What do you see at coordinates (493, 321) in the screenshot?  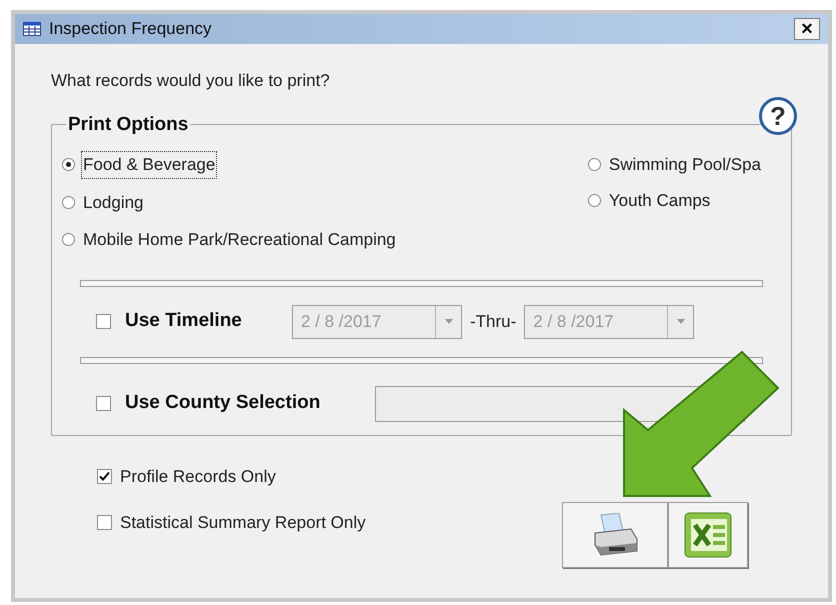 I see `thru-label: -Thru-` at bounding box center [493, 321].